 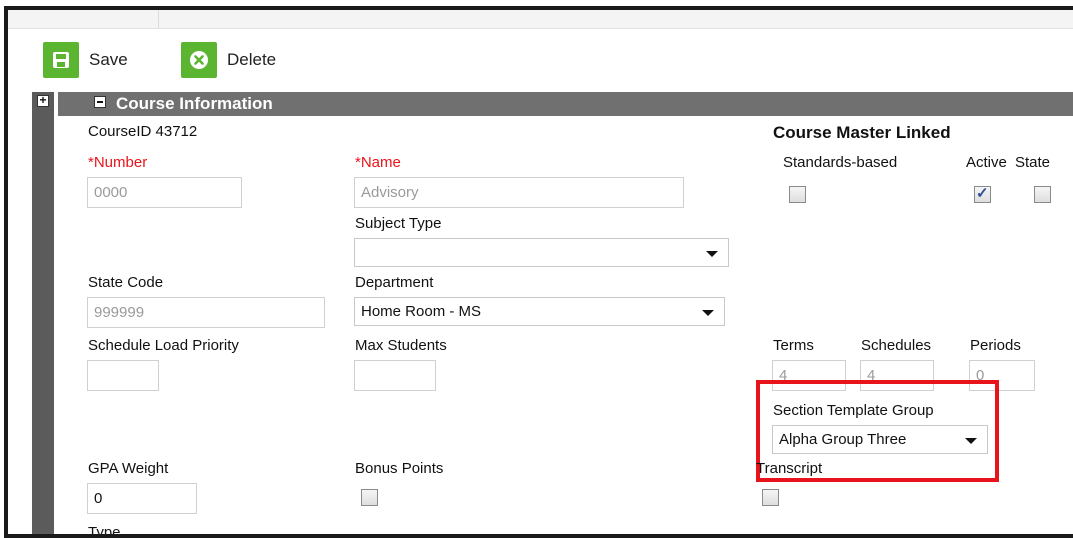 I want to click on active-label: Active, so click(x=986, y=162).